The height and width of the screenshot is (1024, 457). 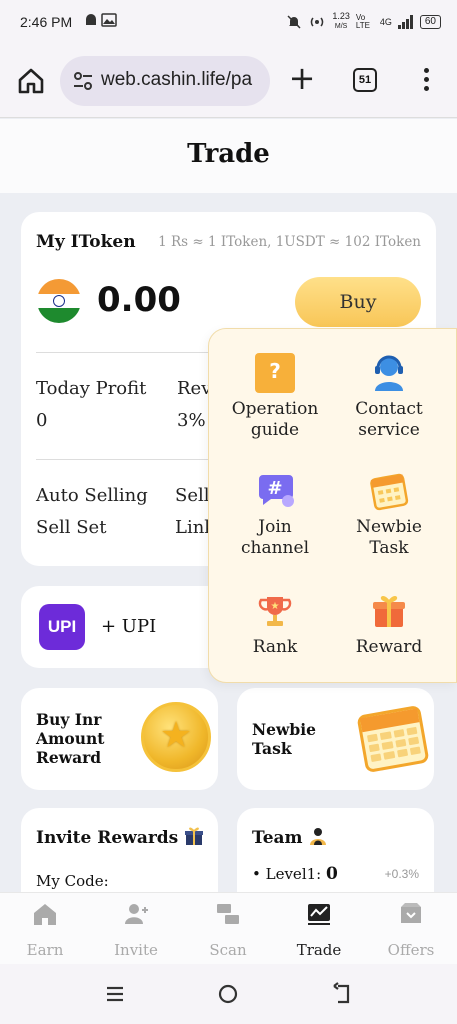 I want to click on battery-icon: 60, so click(x=430, y=21).